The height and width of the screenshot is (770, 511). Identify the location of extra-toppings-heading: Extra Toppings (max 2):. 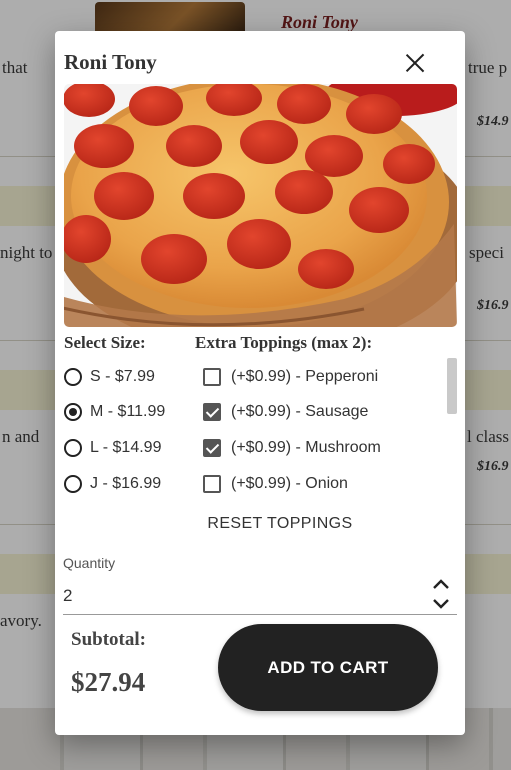
(284, 342).